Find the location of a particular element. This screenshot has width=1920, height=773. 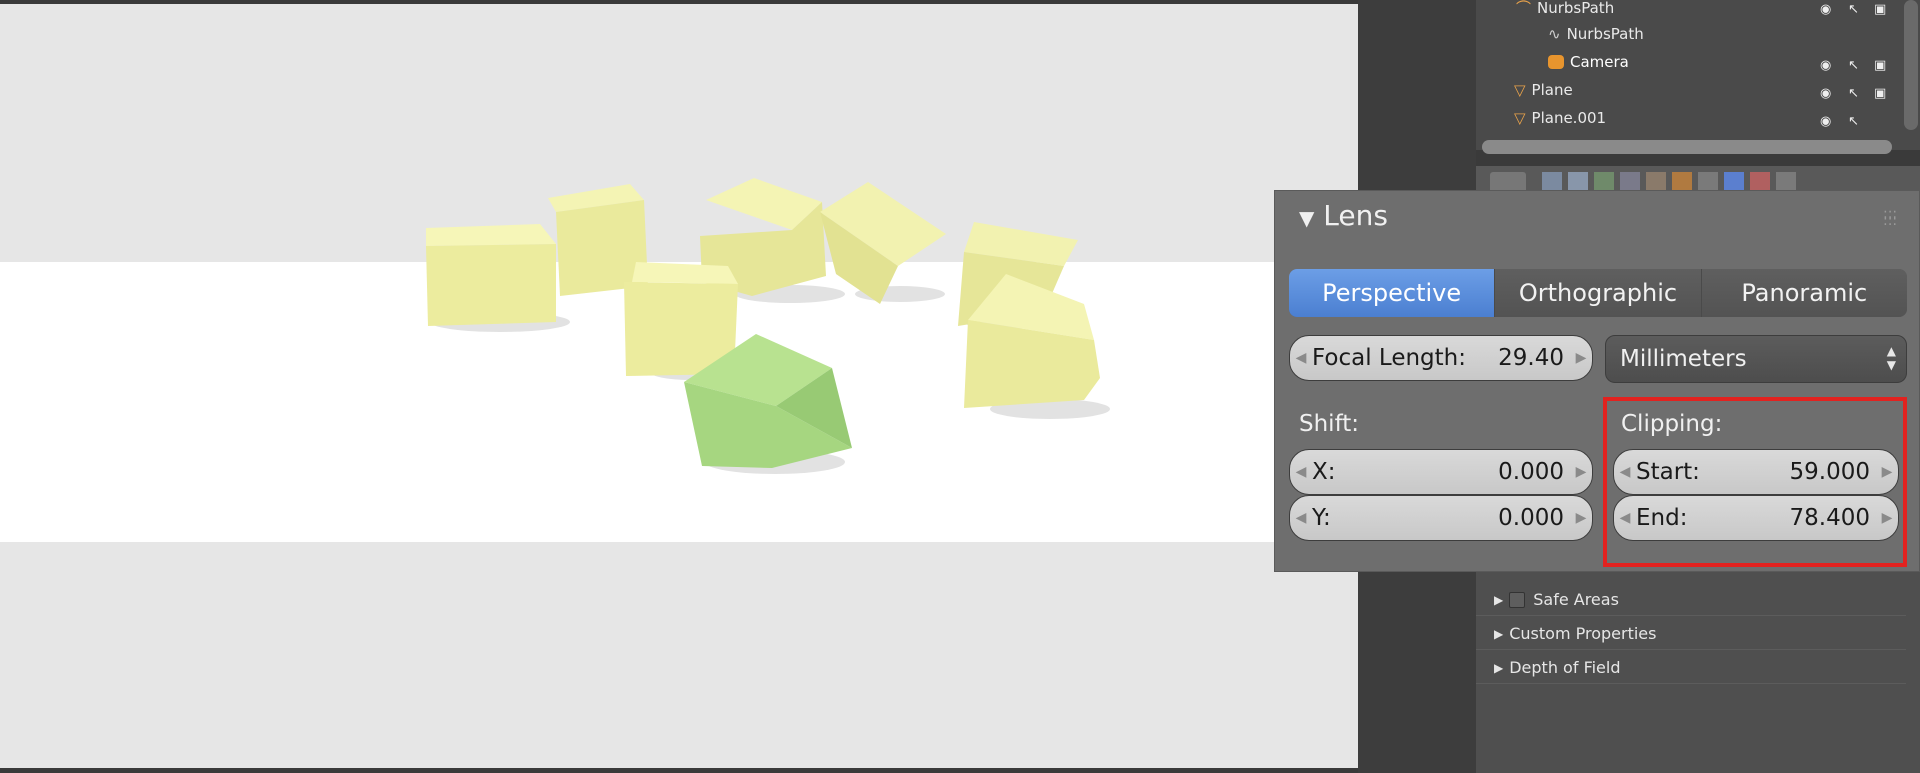

collapse-triangle-icon: ▼ is located at coordinates (1307, 218).